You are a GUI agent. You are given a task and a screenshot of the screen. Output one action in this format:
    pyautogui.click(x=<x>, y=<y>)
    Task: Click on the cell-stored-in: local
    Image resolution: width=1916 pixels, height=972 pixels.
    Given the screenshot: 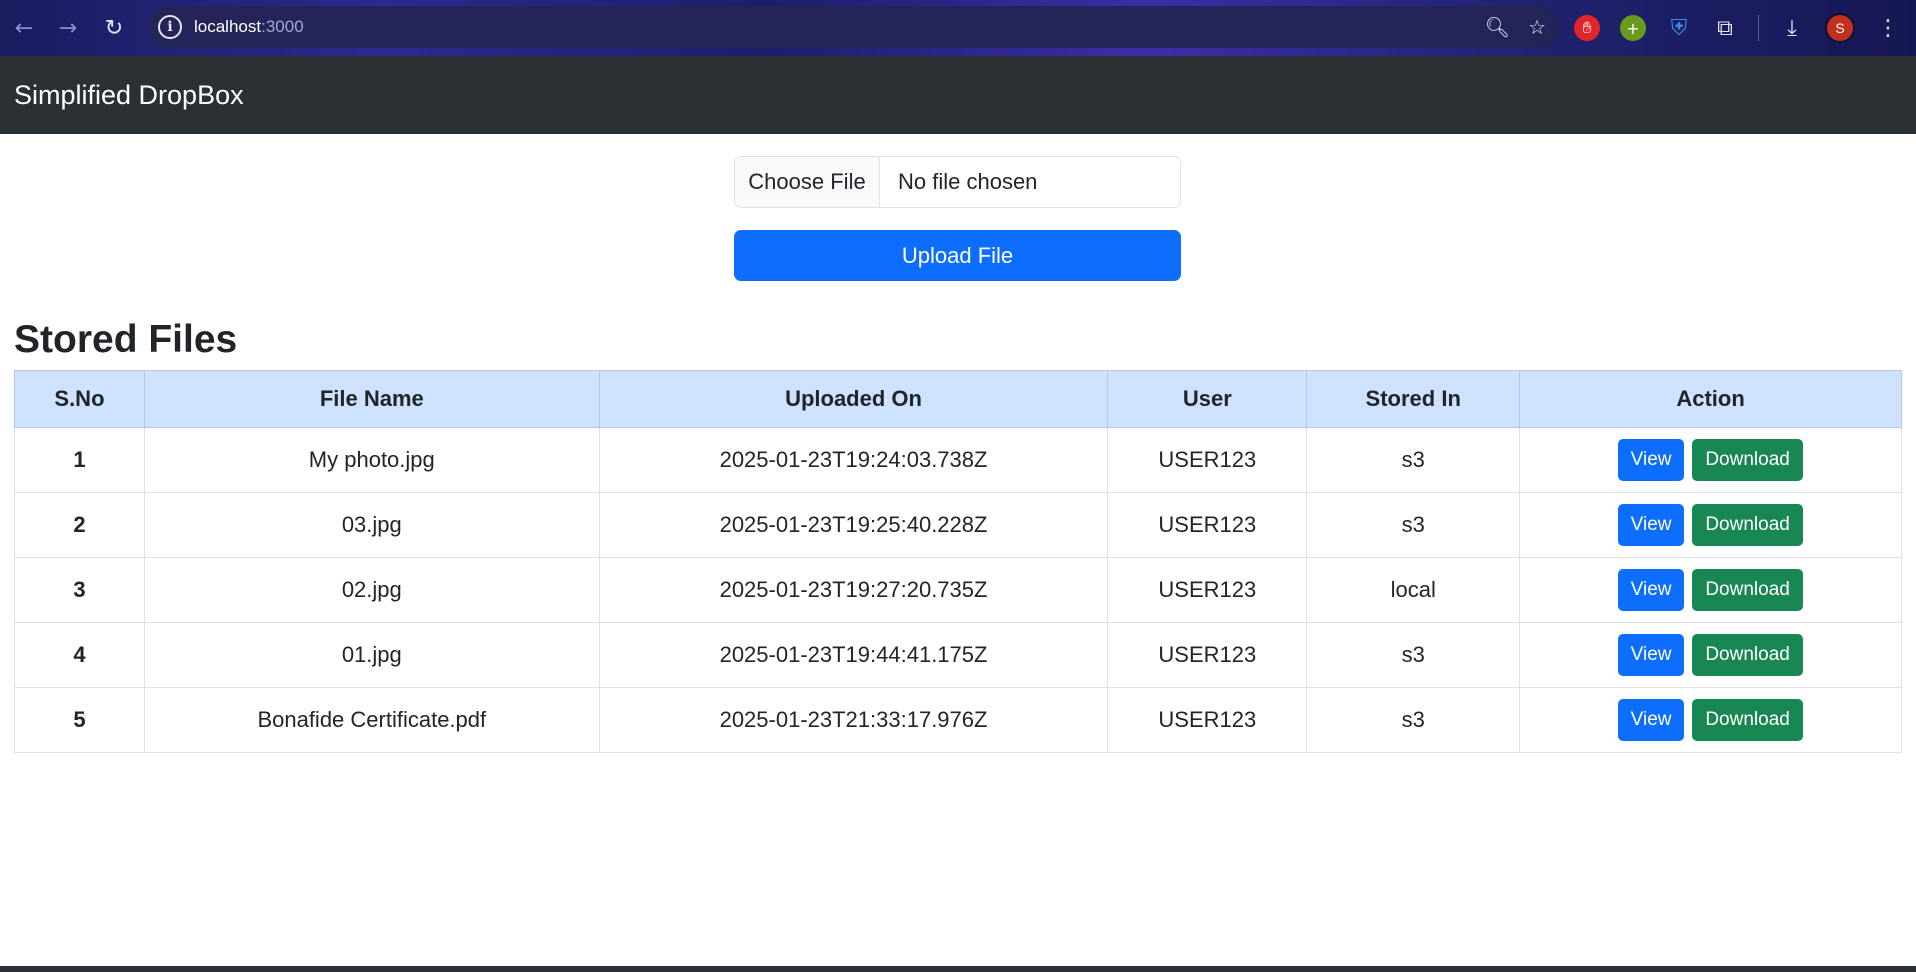 What is the action you would take?
    pyautogui.click(x=1413, y=590)
    